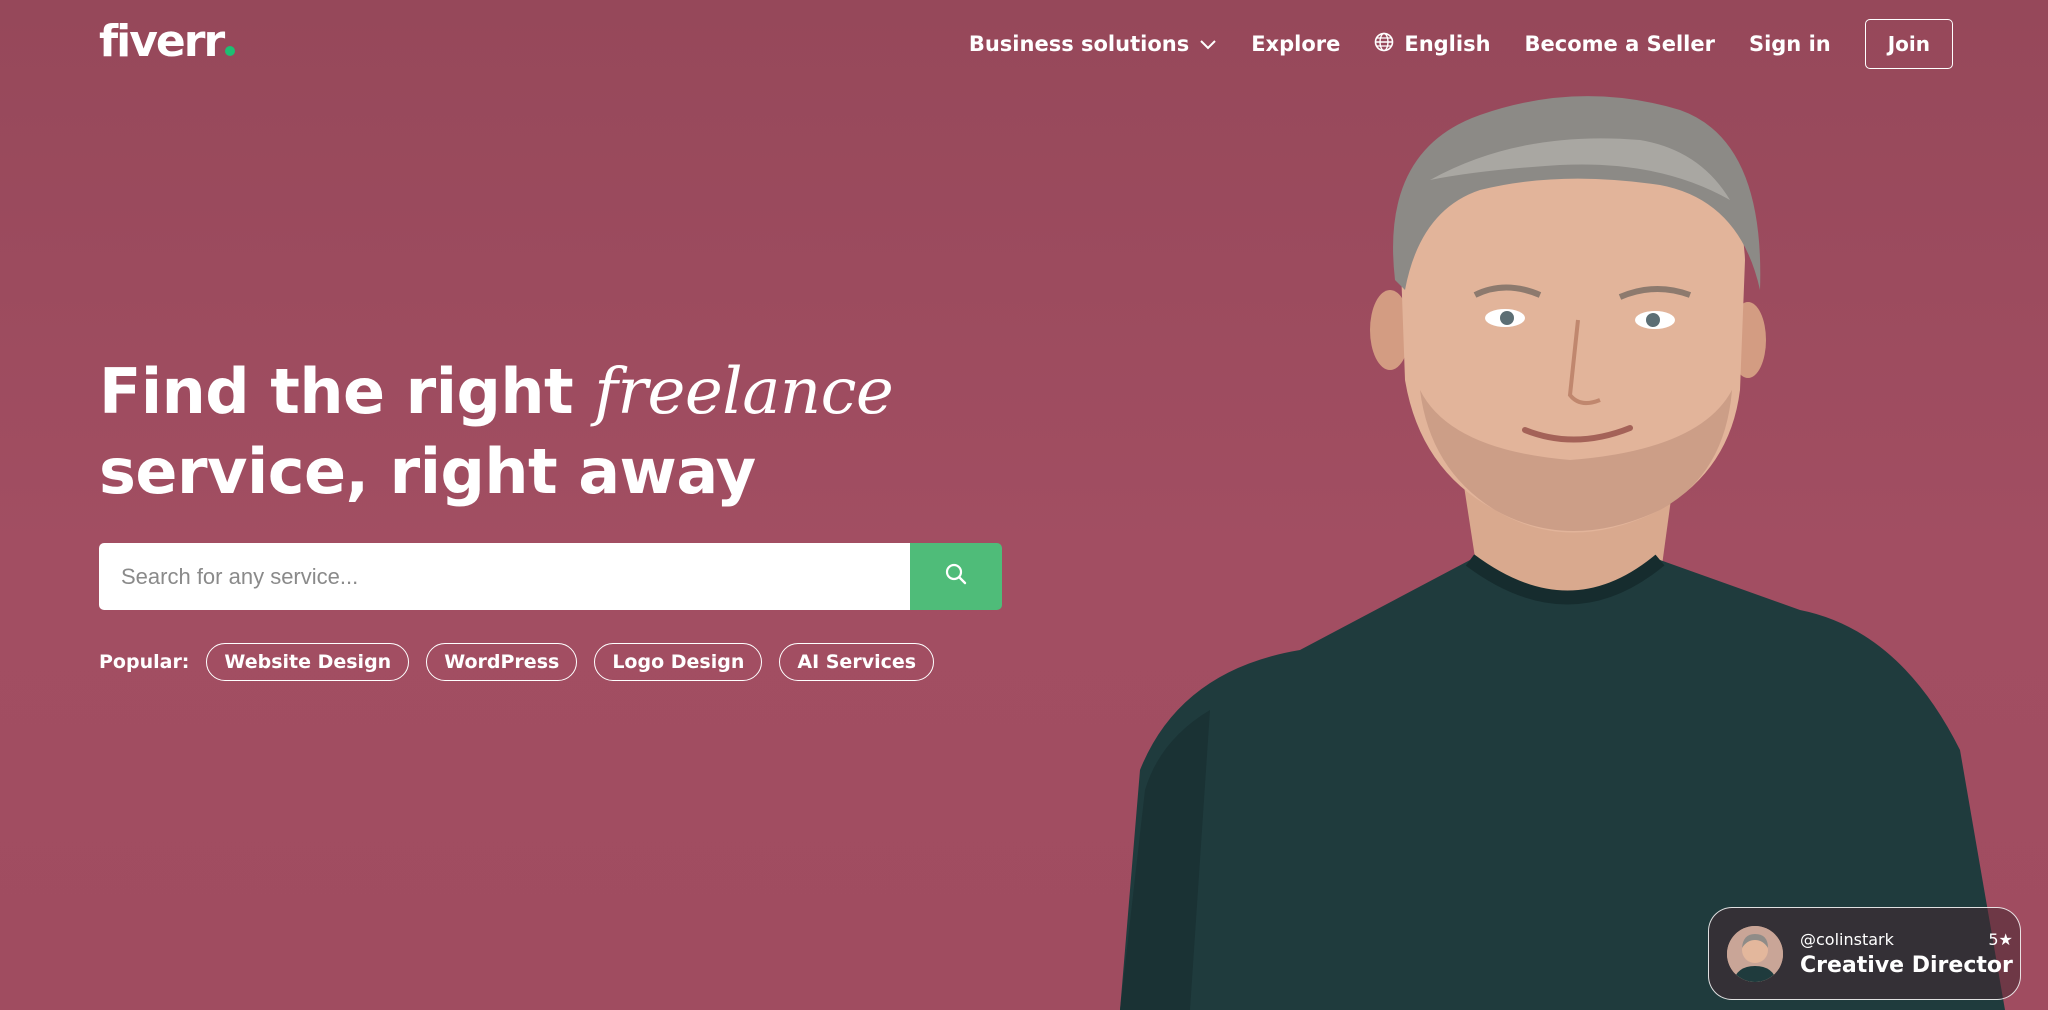 Image resolution: width=2048 pixels, height=1010 pixels. What do you see at coordinates (1906, 939) in the screenshot?
I see `seller-top-row: @colinstark 5★` at bounding box center [1906, 939].